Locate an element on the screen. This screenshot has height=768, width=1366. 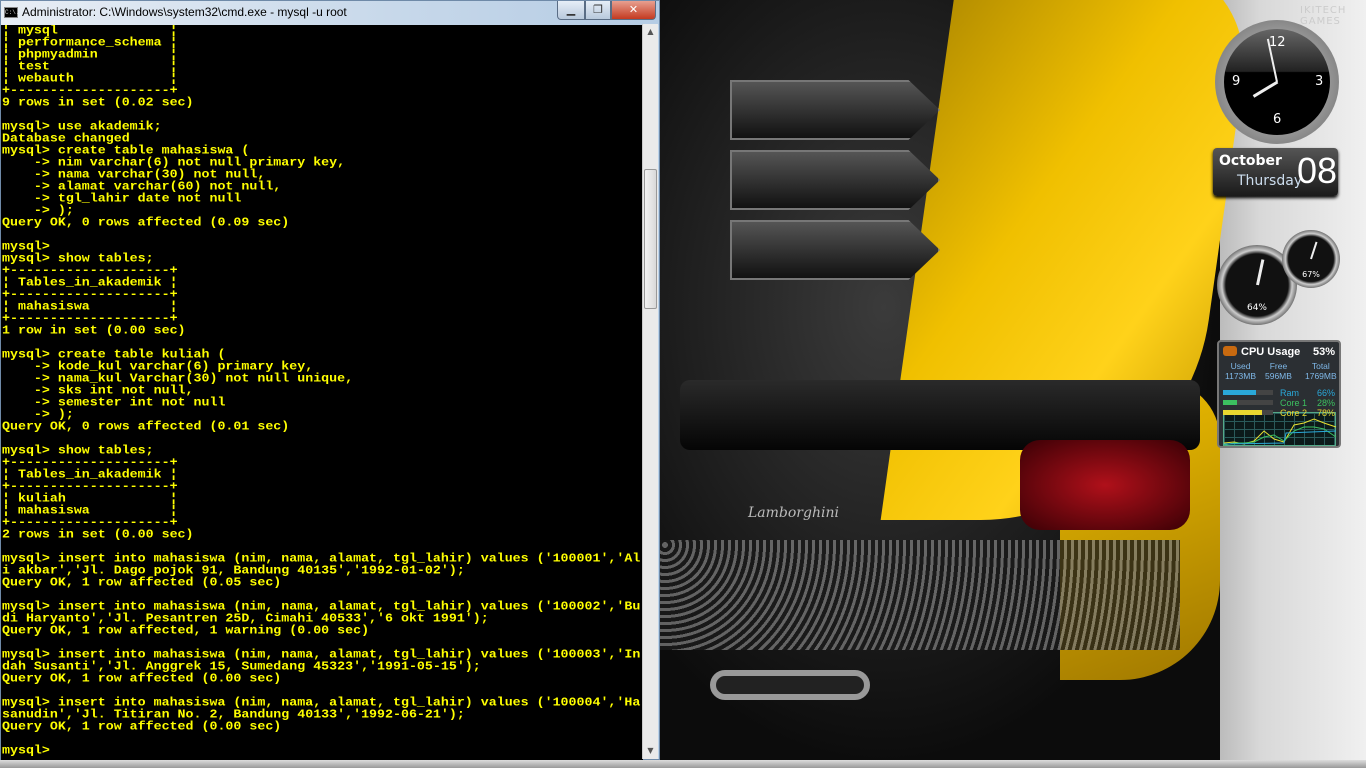
usage-bar-value: 66% is located at coordinates (1325, 393).